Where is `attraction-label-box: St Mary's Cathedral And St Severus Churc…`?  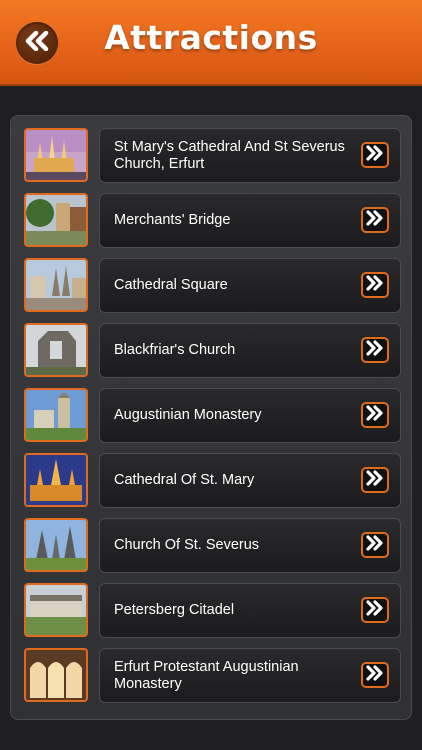 attraction-label-box: St Mary's Cathedral And St Severus Churc… is located at coordinates (250, 155).